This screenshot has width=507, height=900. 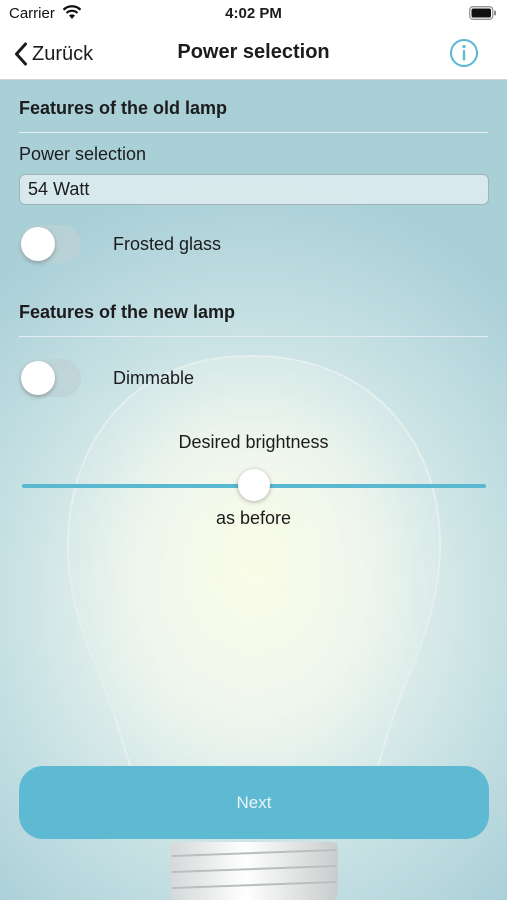 What do you see at coordinates (253, 442) in the screenshot?
I see `brightness-title: Desired brightness` at bounding box center [253, 442].